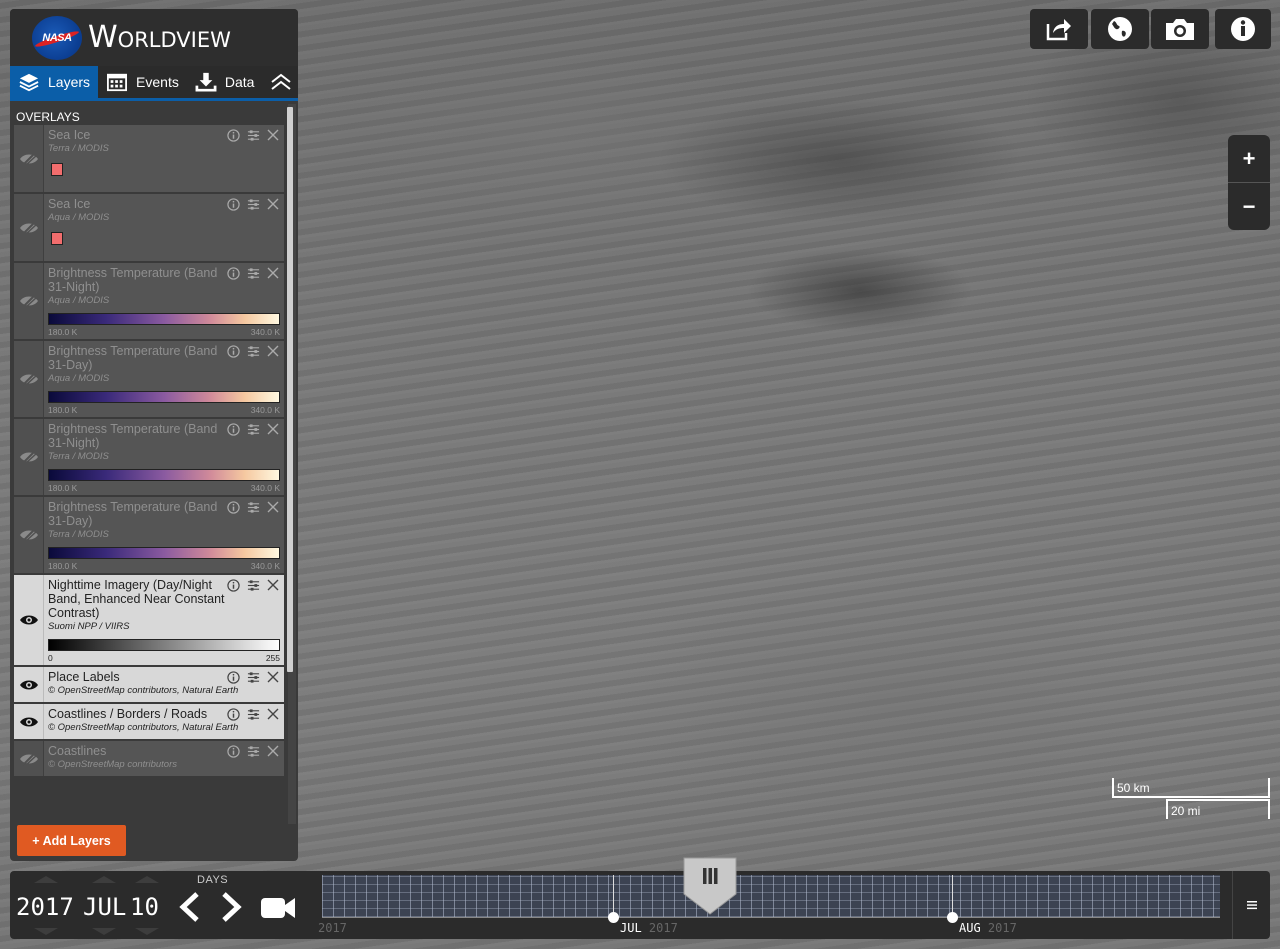 The height and width of the screenshot is (949, 1280). I want to click on month-label-jul: JUL 2017, so click(649, 928).